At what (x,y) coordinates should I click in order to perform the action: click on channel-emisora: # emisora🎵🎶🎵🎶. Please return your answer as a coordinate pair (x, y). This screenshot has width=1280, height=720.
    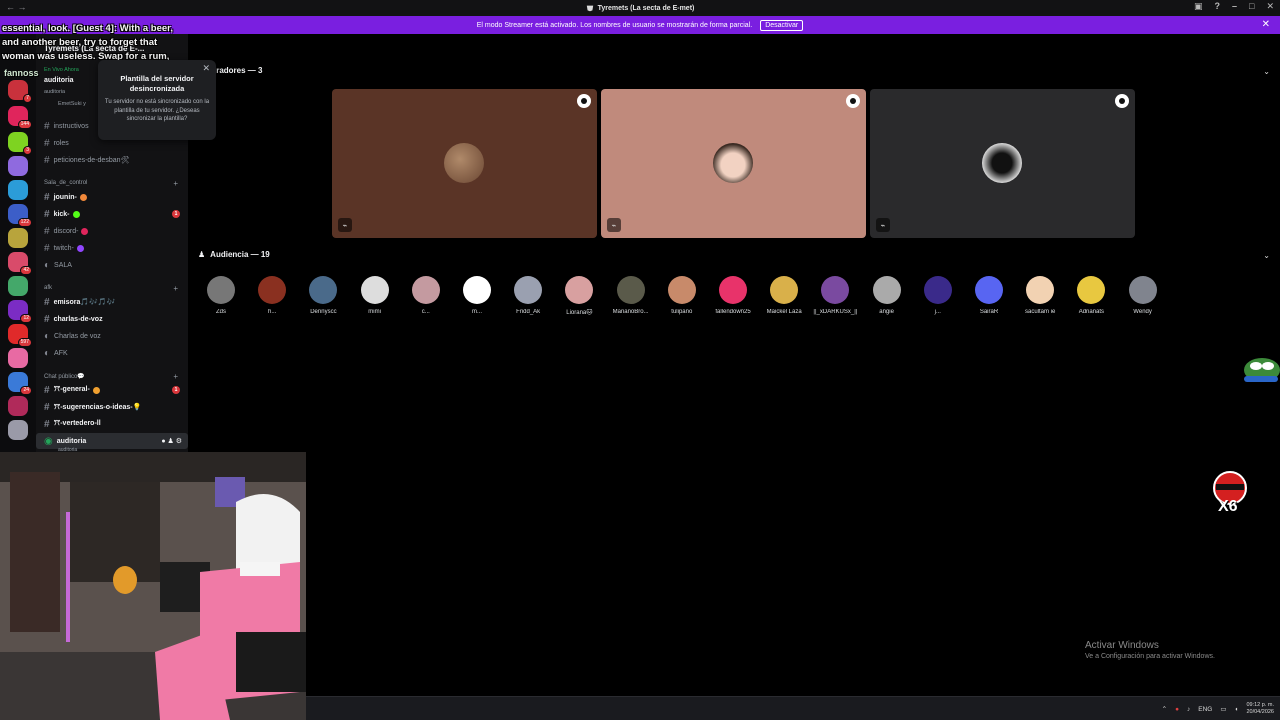
    Looking at the image, I should click on (112, 302).